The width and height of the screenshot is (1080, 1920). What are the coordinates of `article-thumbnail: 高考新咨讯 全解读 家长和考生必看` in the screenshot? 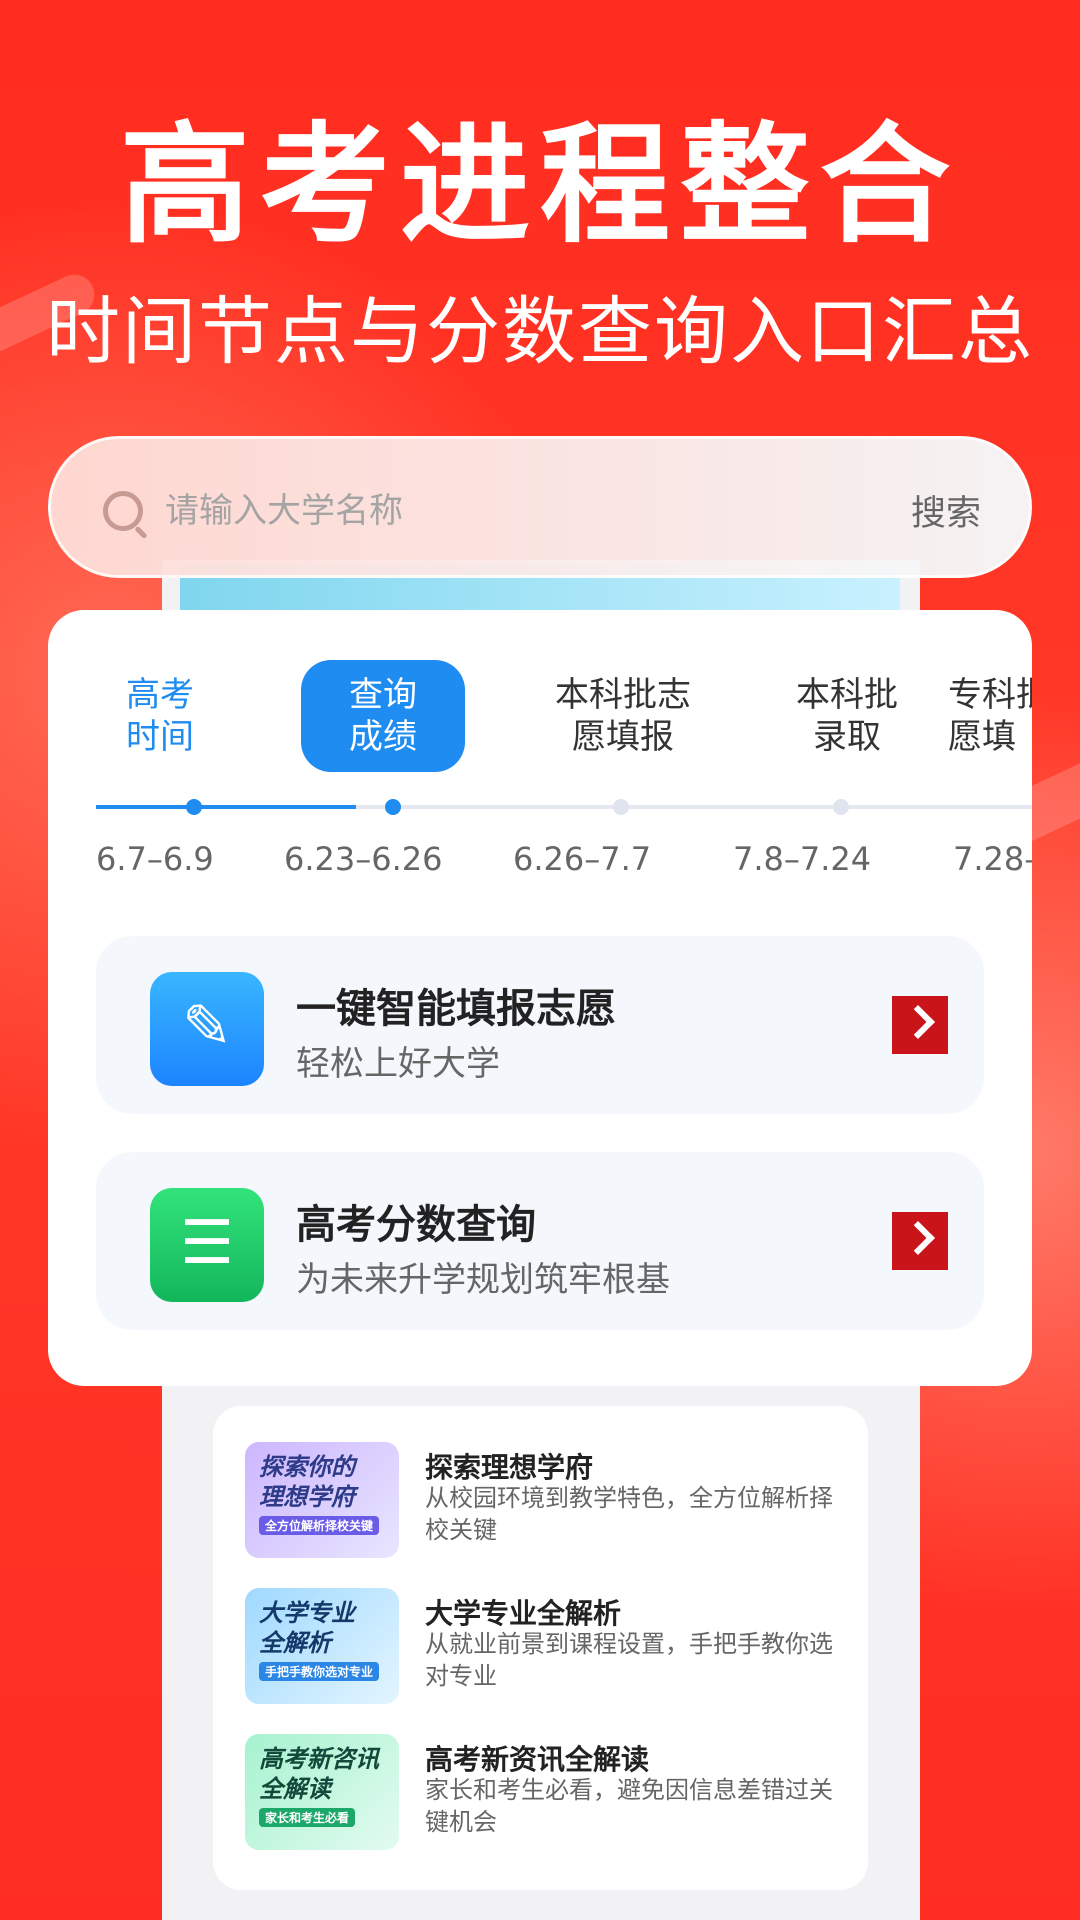 It's located at (322, 1792).